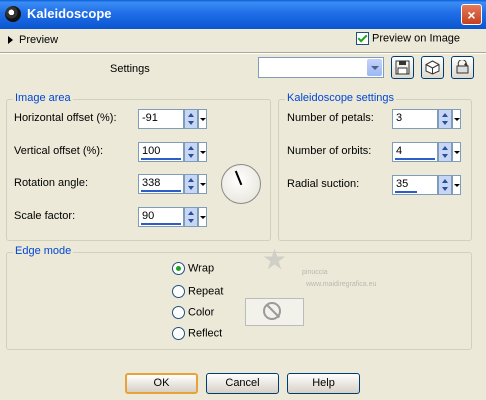 Image resolution: width=486 pixels, height=400 pixels. I want to click on number-of-orbits-label: Number of orbits:, so click(329, 151).